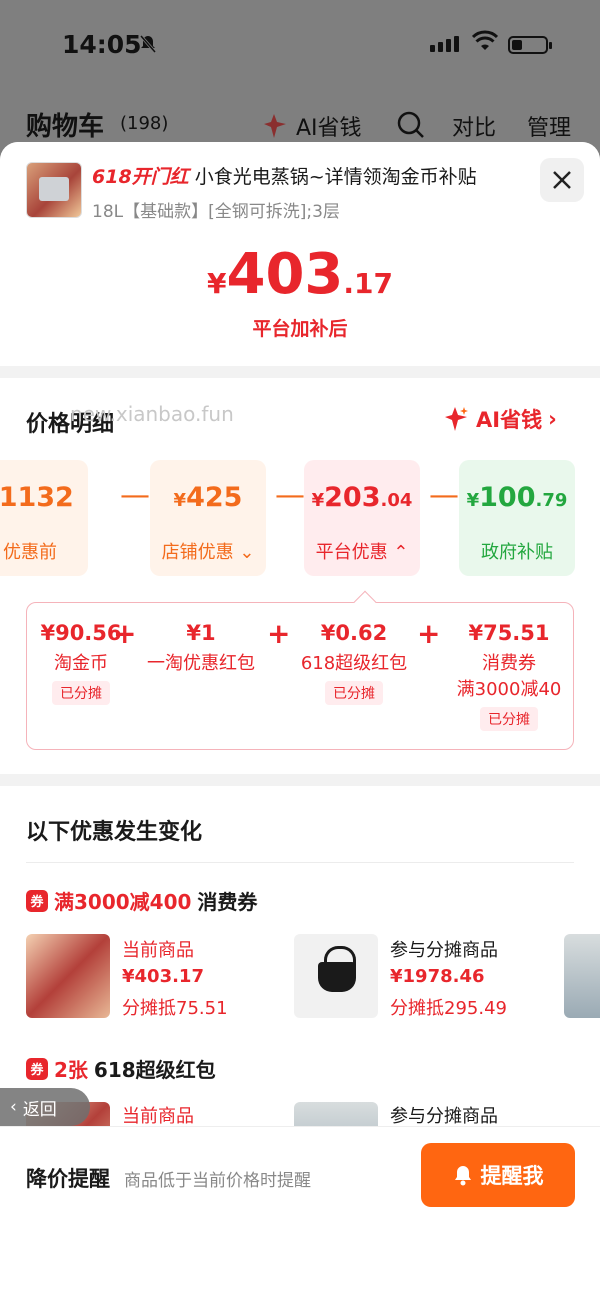 This screenshot has height=1300, width=600. What do you see at coordinates (335, 177) in the screenshot?
I see `product-name: 小食光电蒸锅~详情领淘金币补贴` at bounding box center [335, 177].